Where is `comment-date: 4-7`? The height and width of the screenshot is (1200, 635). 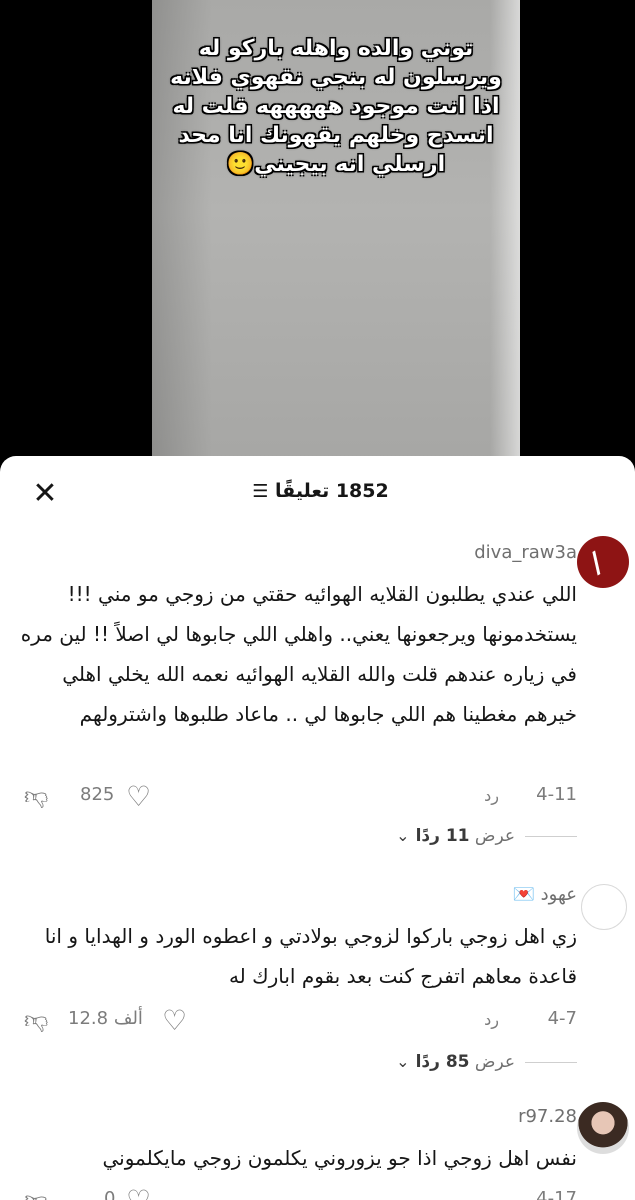 comment-date: 4-7 is located at coordinates (562, 1018).